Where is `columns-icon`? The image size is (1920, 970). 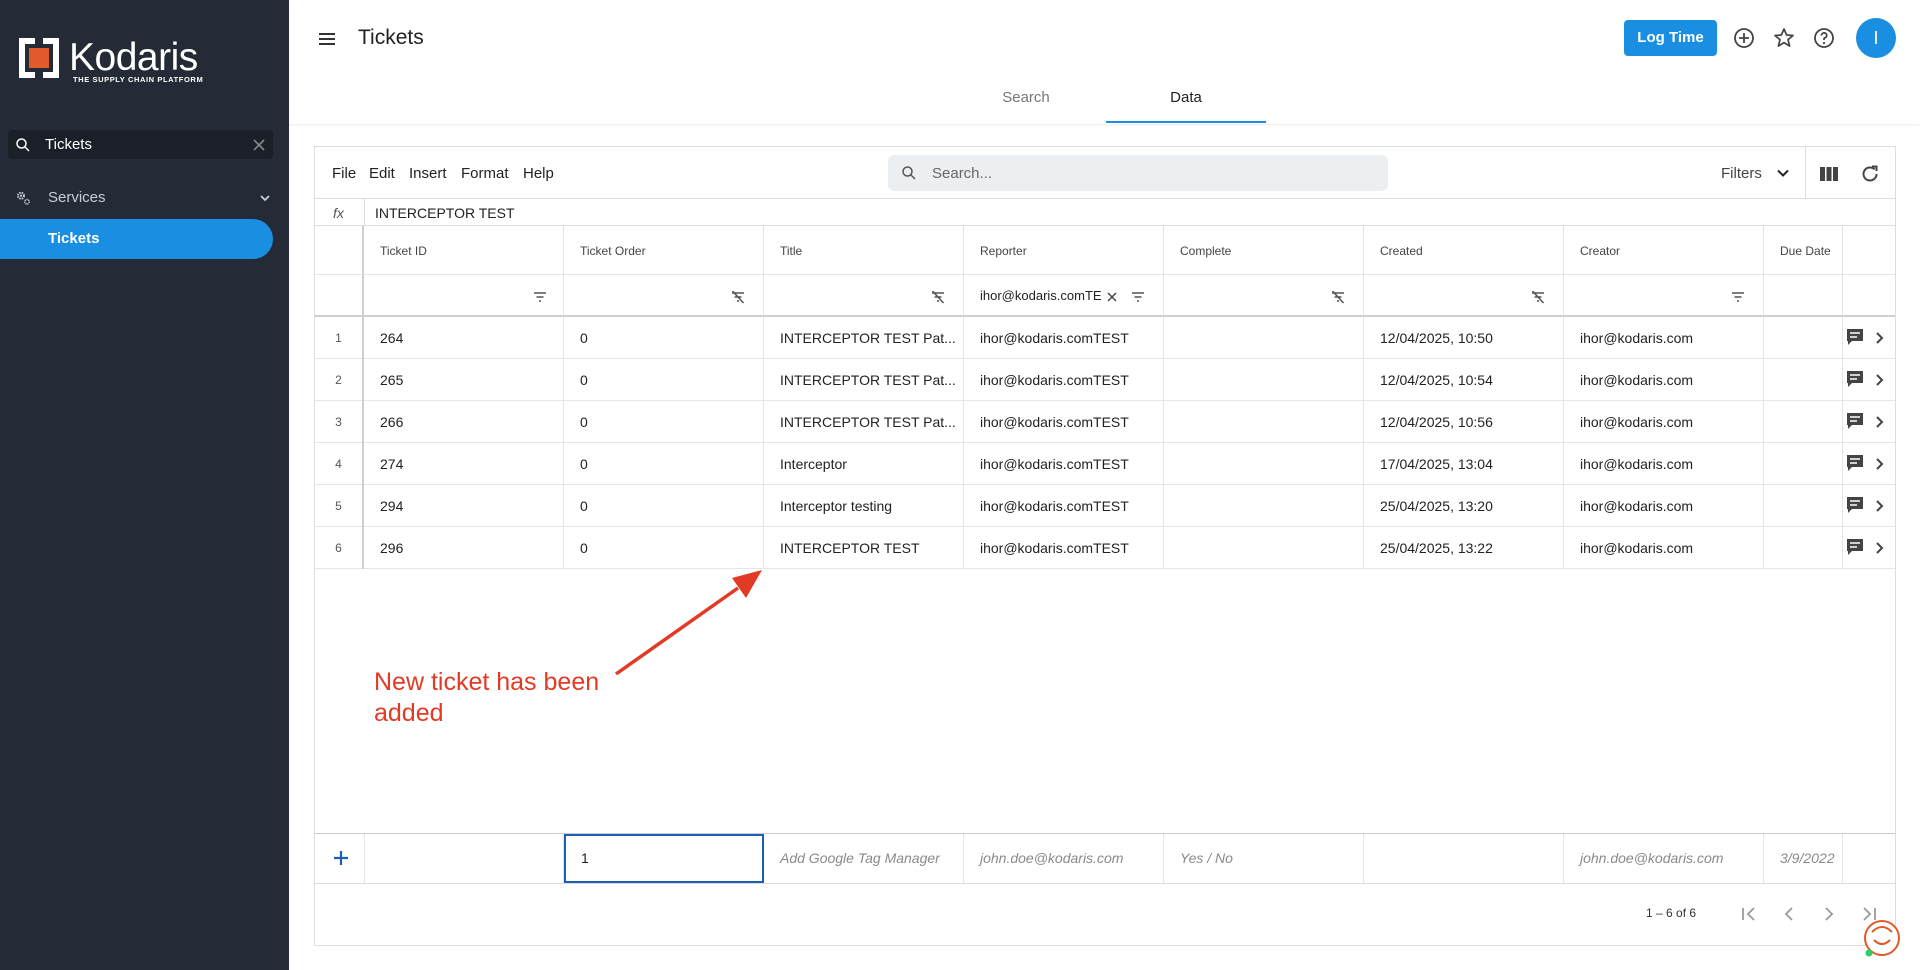 columns-icon is located at coordinates (1829, 174).